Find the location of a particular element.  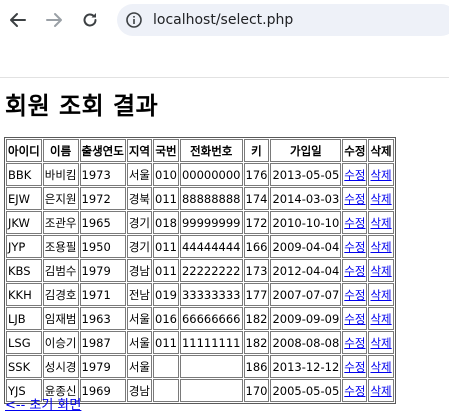

table-cell: 2013-05-05 is located at coordinates (306, 174).